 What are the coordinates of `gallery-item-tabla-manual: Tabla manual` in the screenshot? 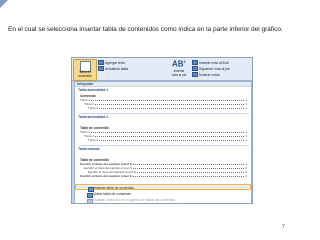 It's located at (88, 149).